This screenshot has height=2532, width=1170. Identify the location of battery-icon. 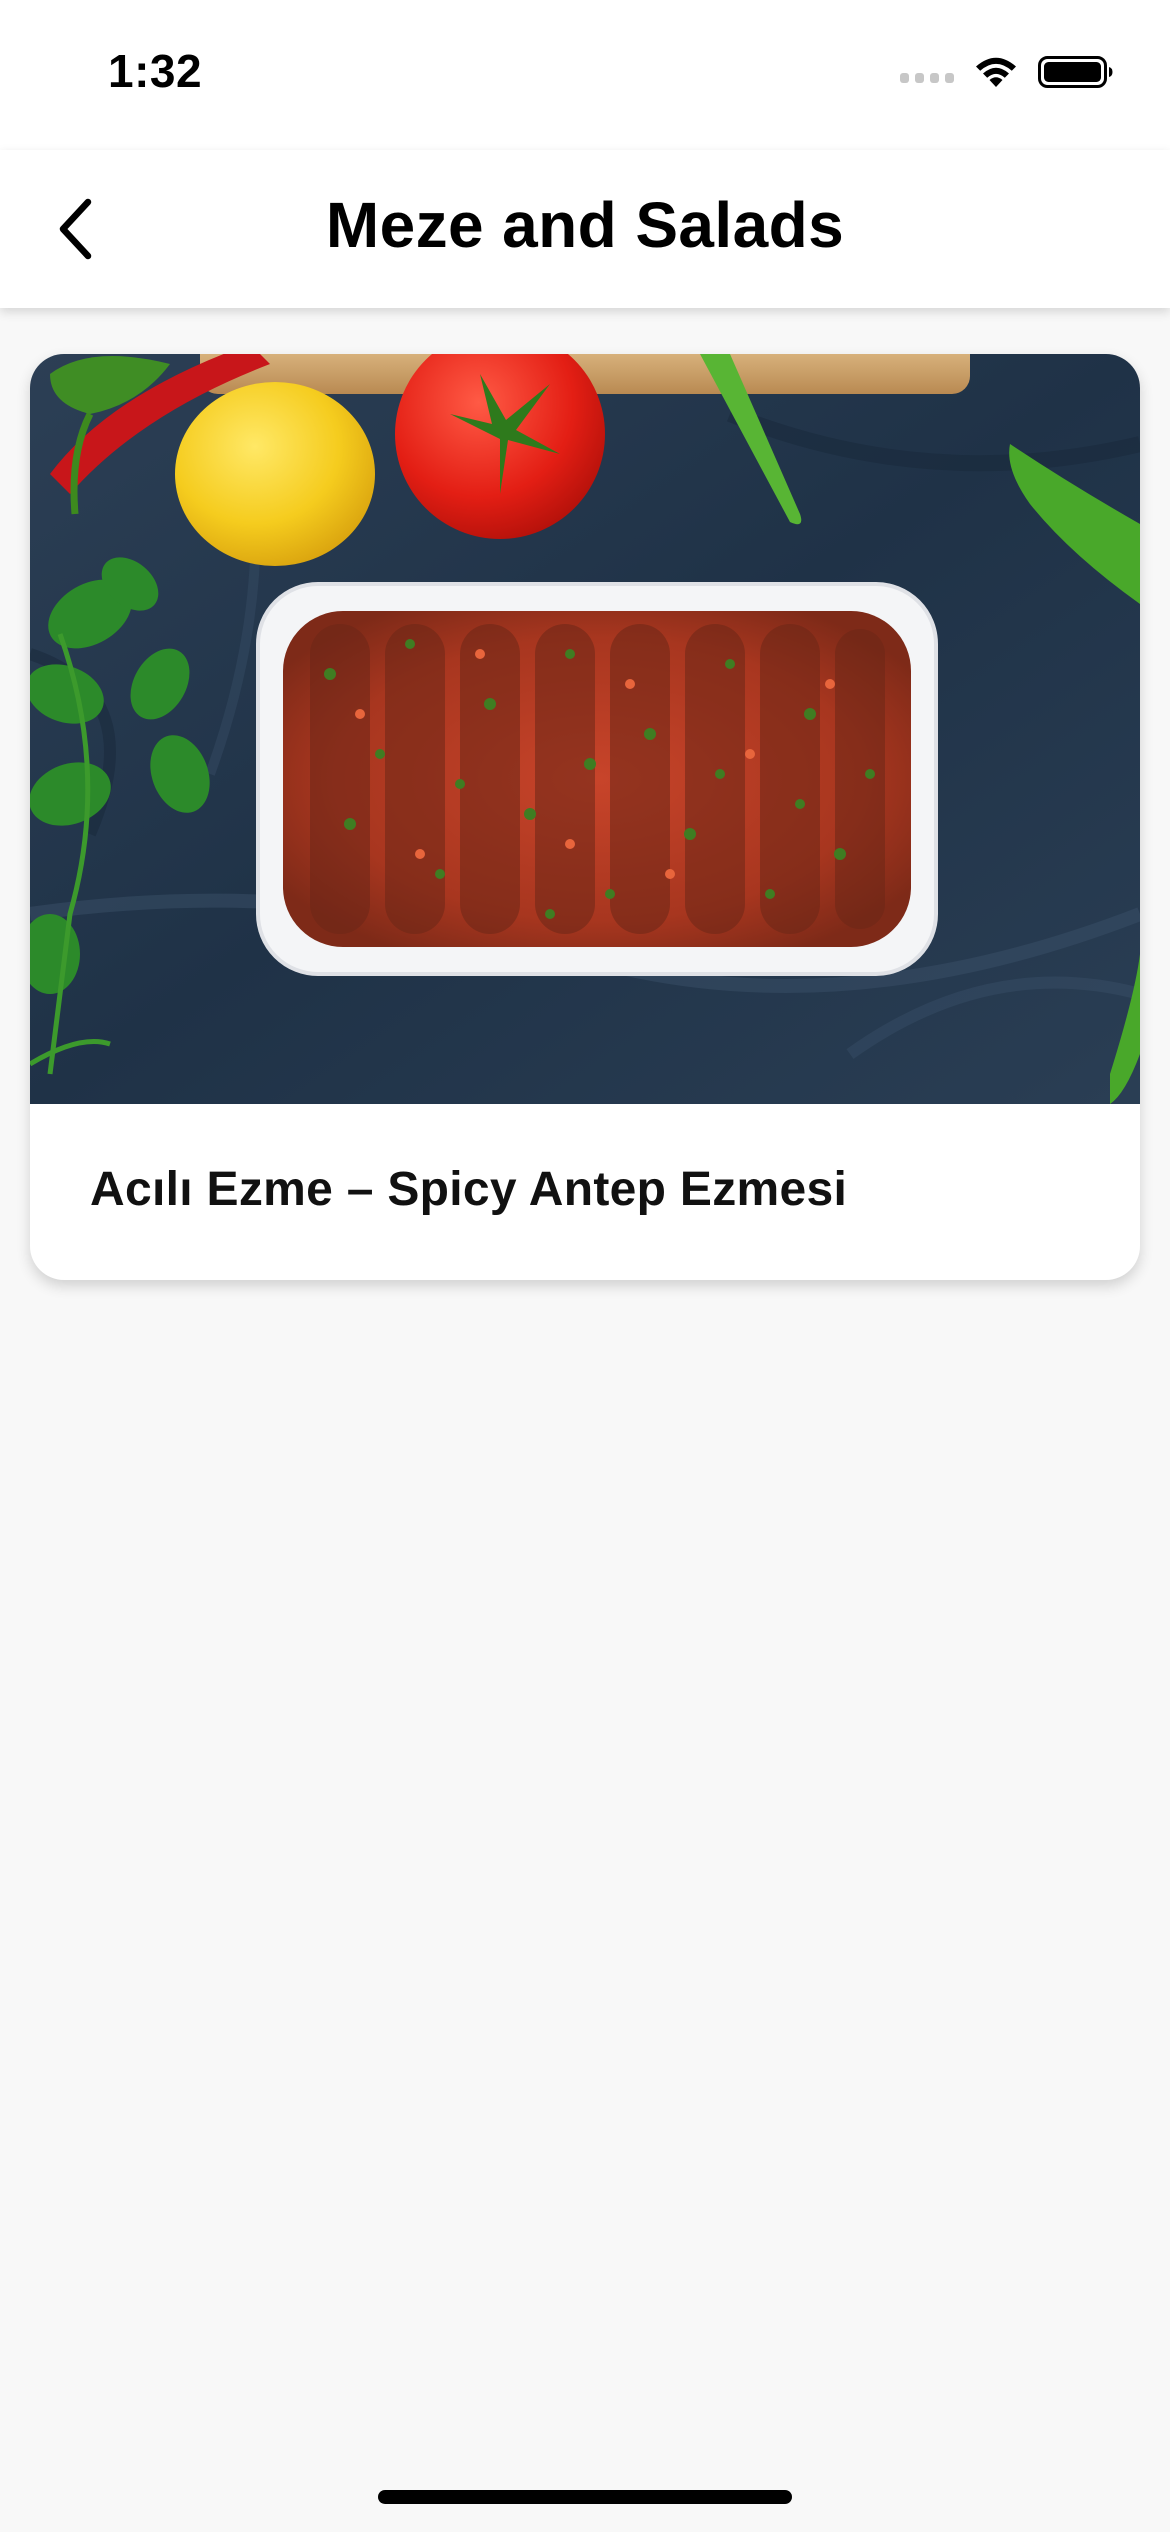
(1075, 72).